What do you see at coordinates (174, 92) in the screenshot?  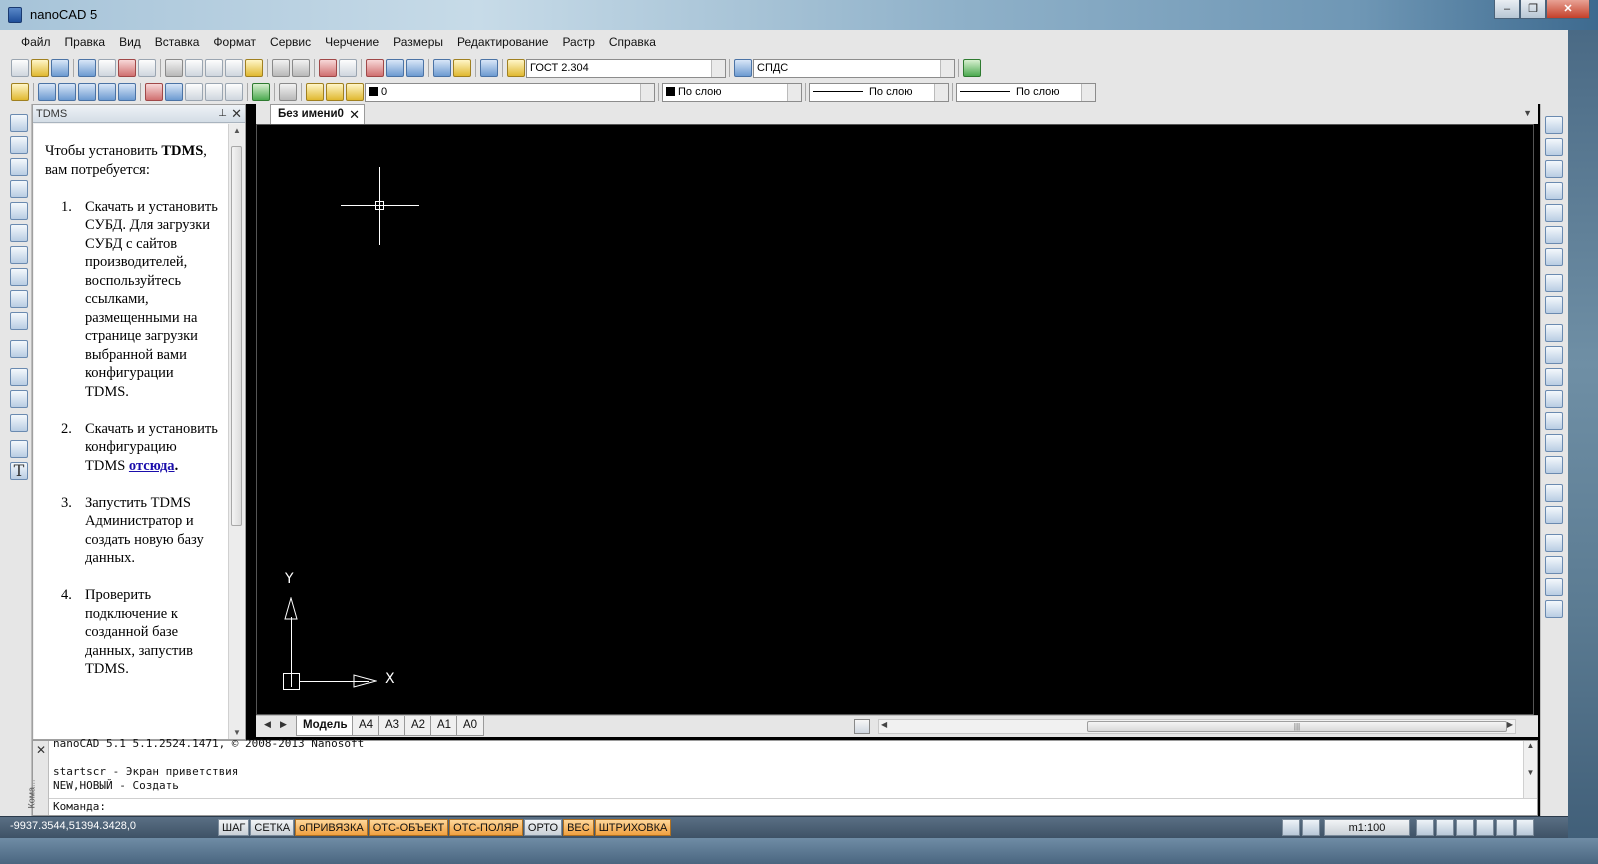 I see `angle-icon` at bounding box center [174, 92].